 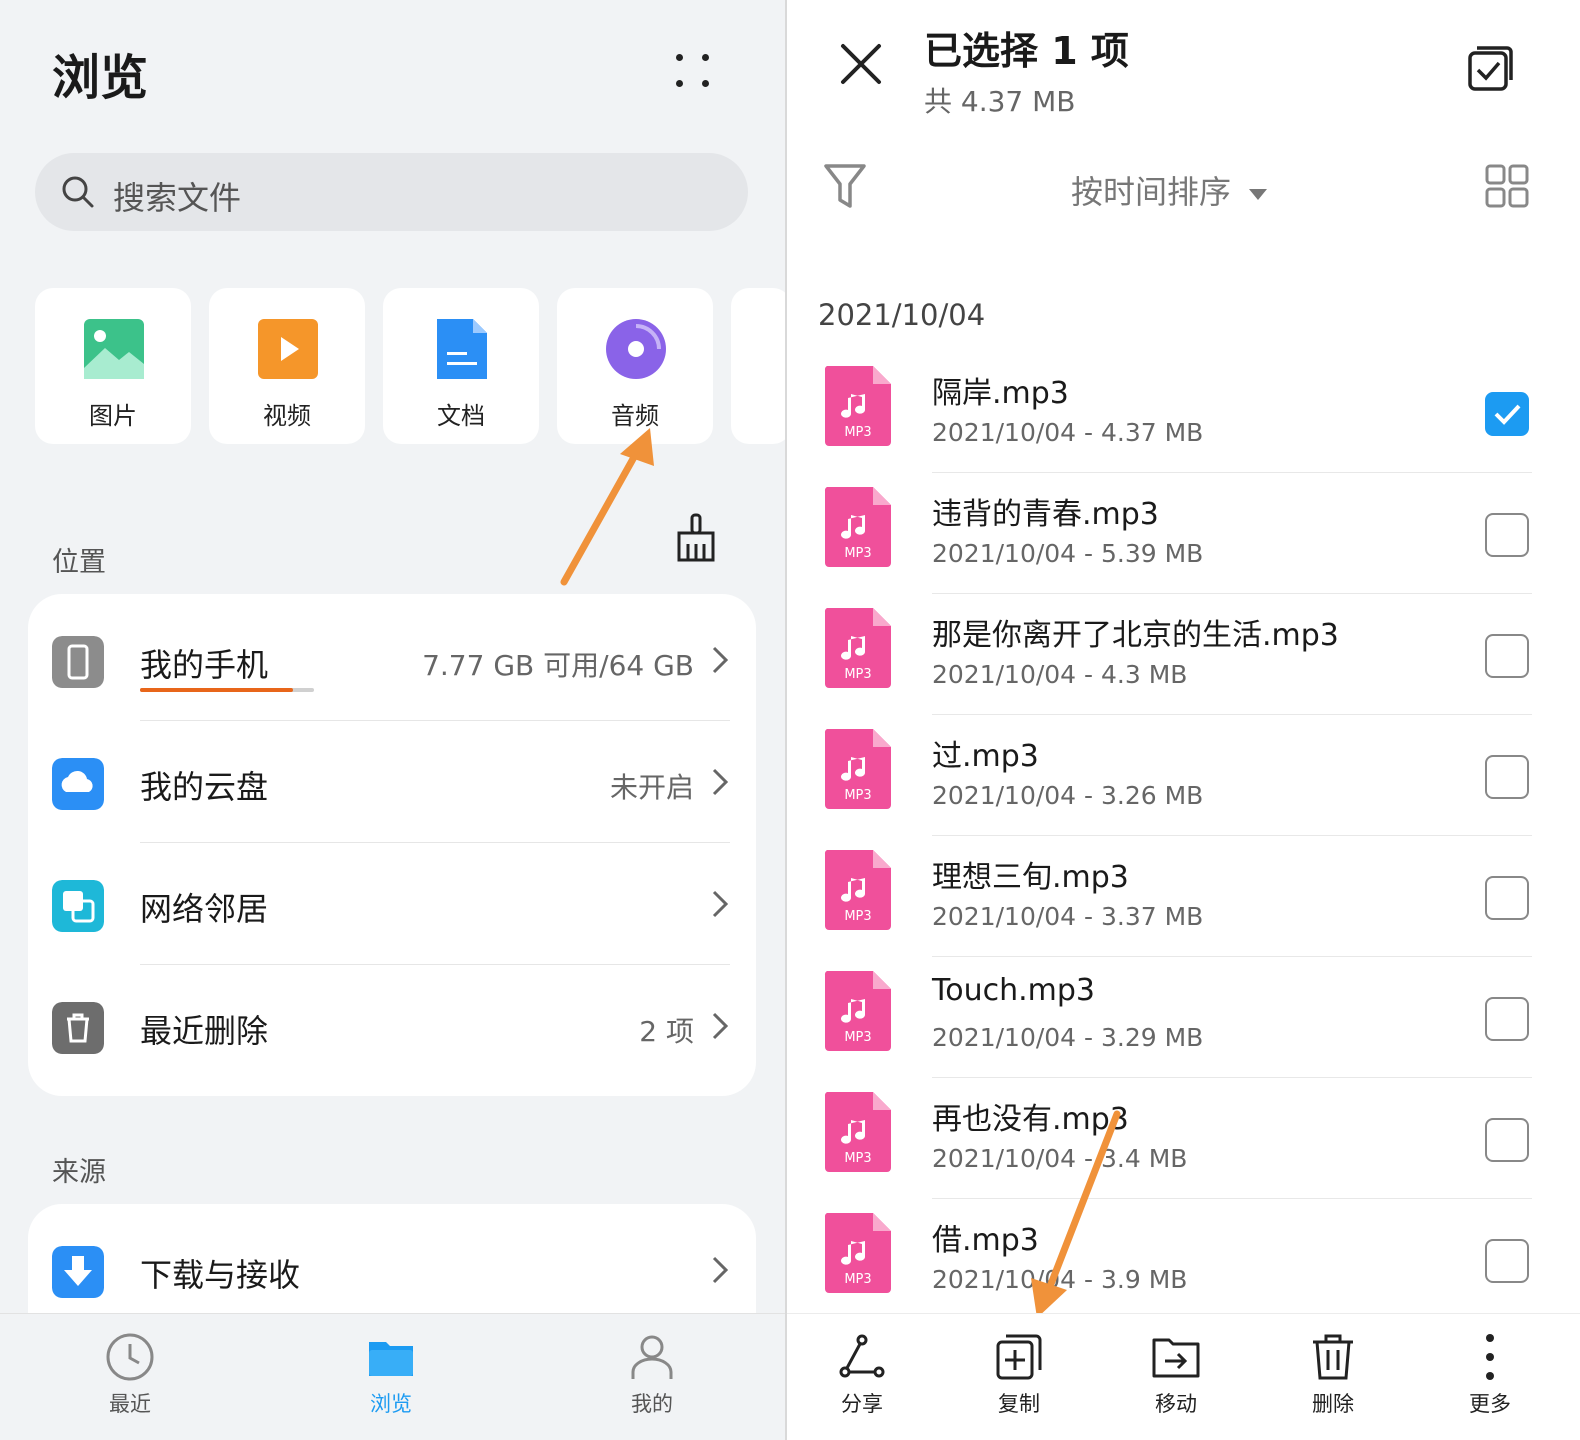 What do you see at coordinates (862, 1375) in the screenshot?
I see `share-button: 分享` at bounding box center [862, 1375].